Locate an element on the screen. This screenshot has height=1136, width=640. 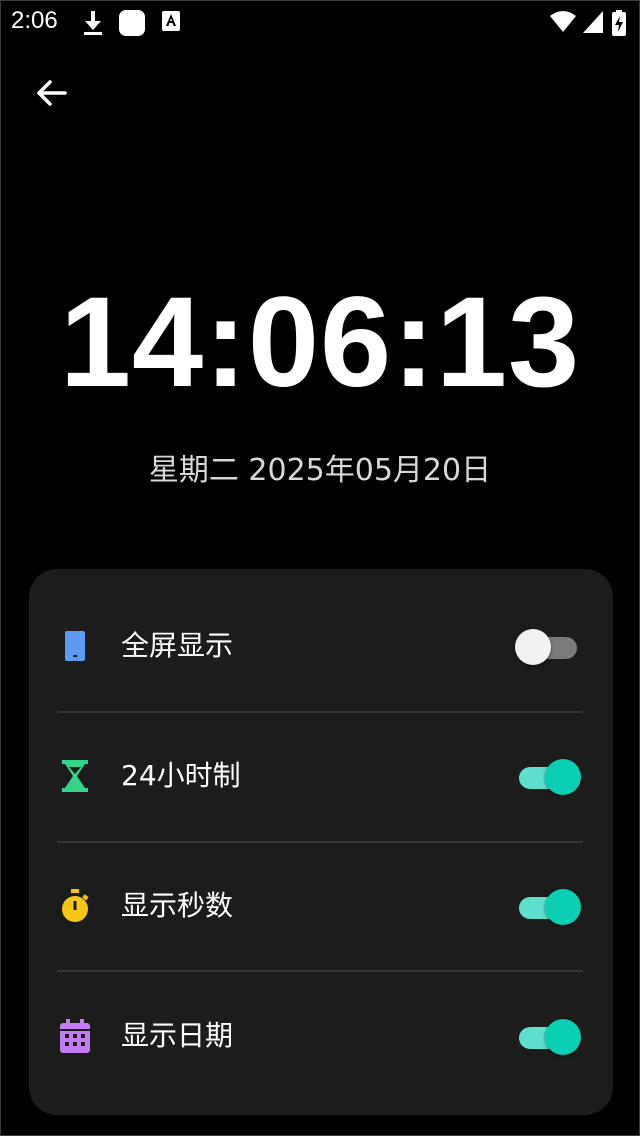
show-seconds-toggle is located at coordinates (550, 907).